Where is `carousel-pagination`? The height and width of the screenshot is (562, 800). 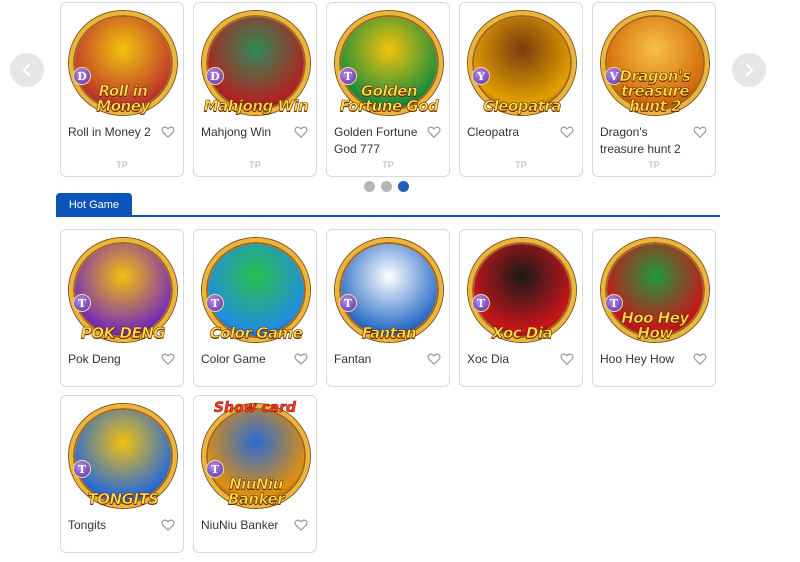 carousel-pagination is located at coordinates (386, 186).